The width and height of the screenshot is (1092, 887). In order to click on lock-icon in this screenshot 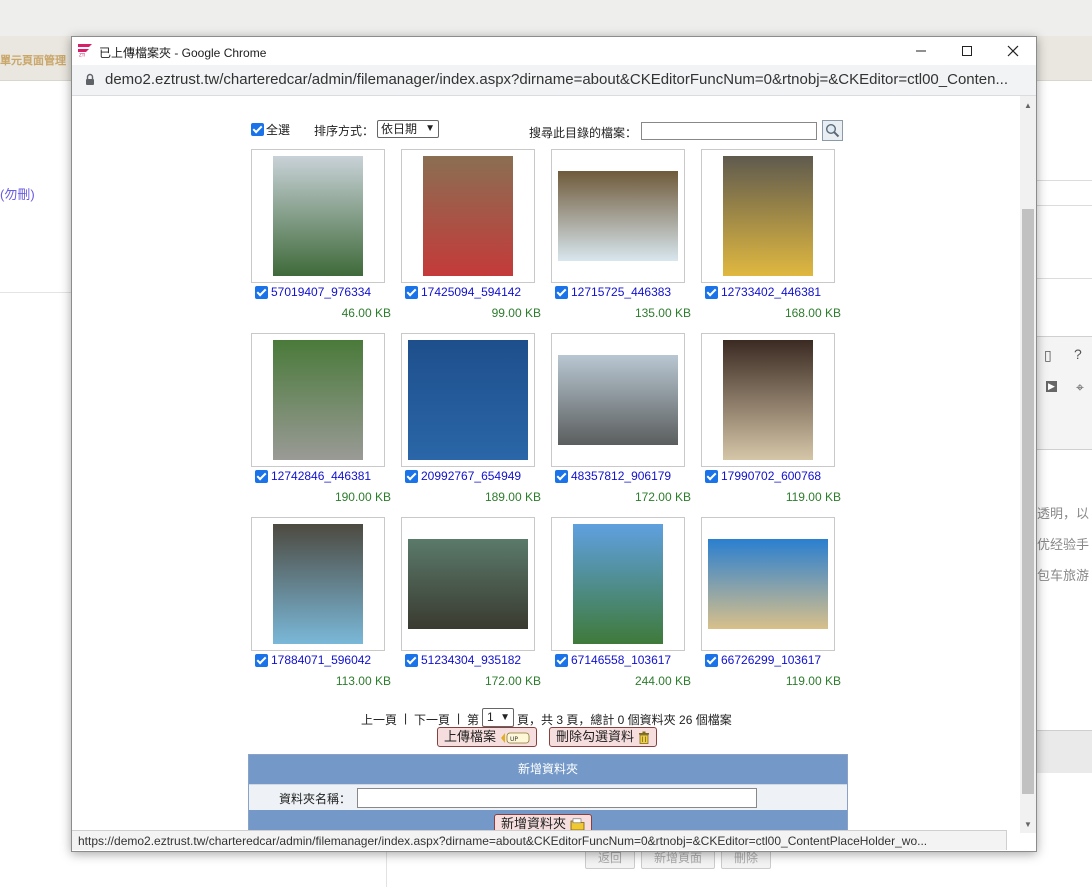, I will do `click(90, 79)`.